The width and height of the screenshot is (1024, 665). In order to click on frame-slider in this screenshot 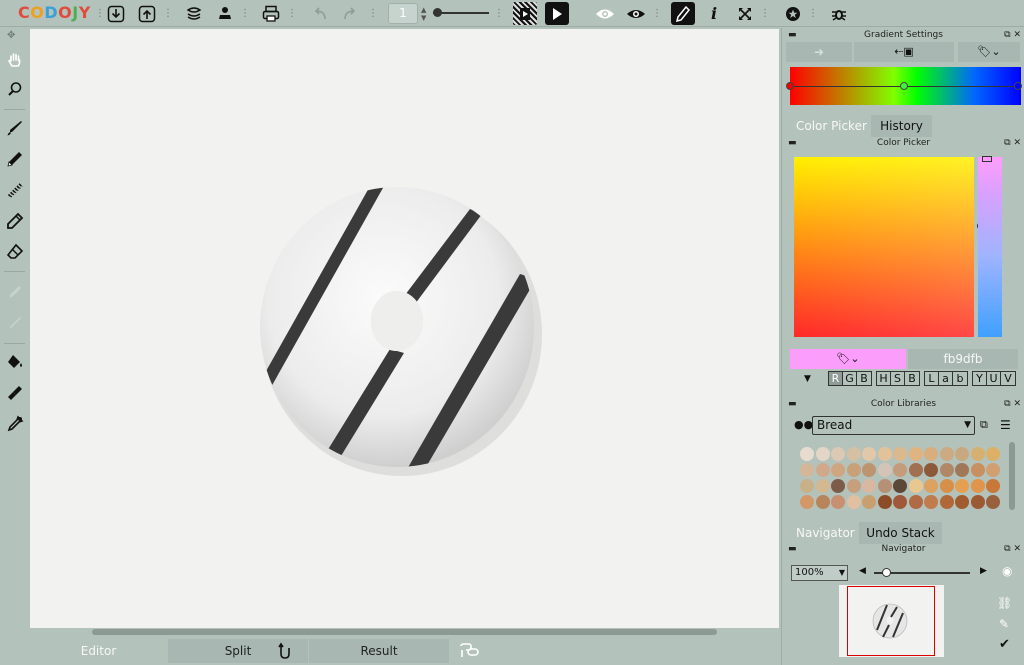, I will do `click(461, 12)`.